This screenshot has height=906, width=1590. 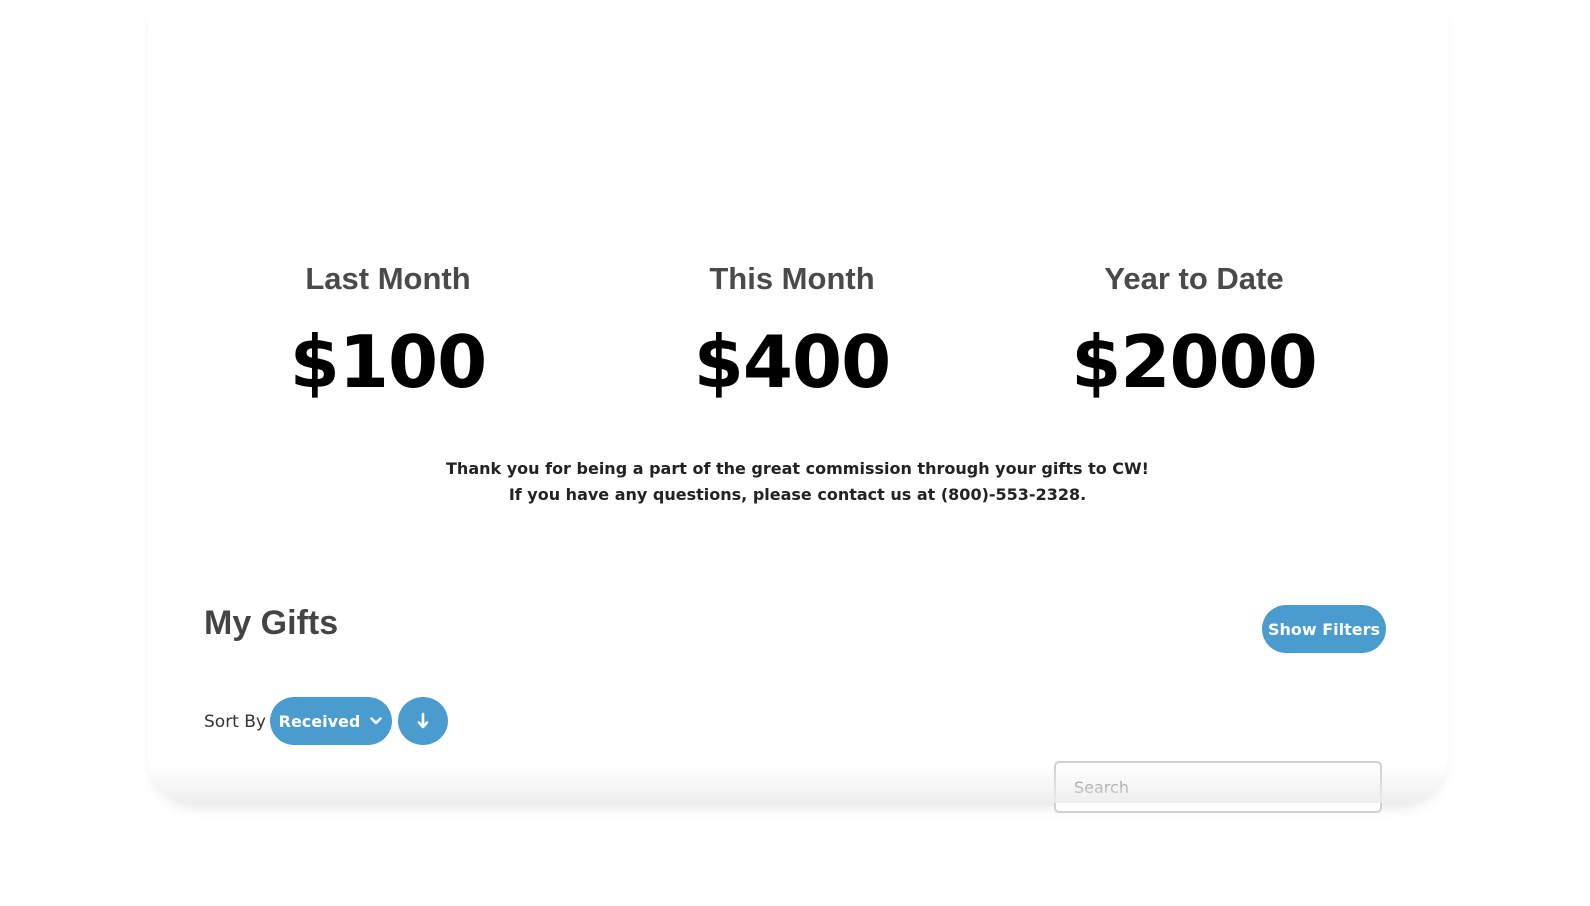 I want to click on arrow-down-icon, so click(x=423, y=720).